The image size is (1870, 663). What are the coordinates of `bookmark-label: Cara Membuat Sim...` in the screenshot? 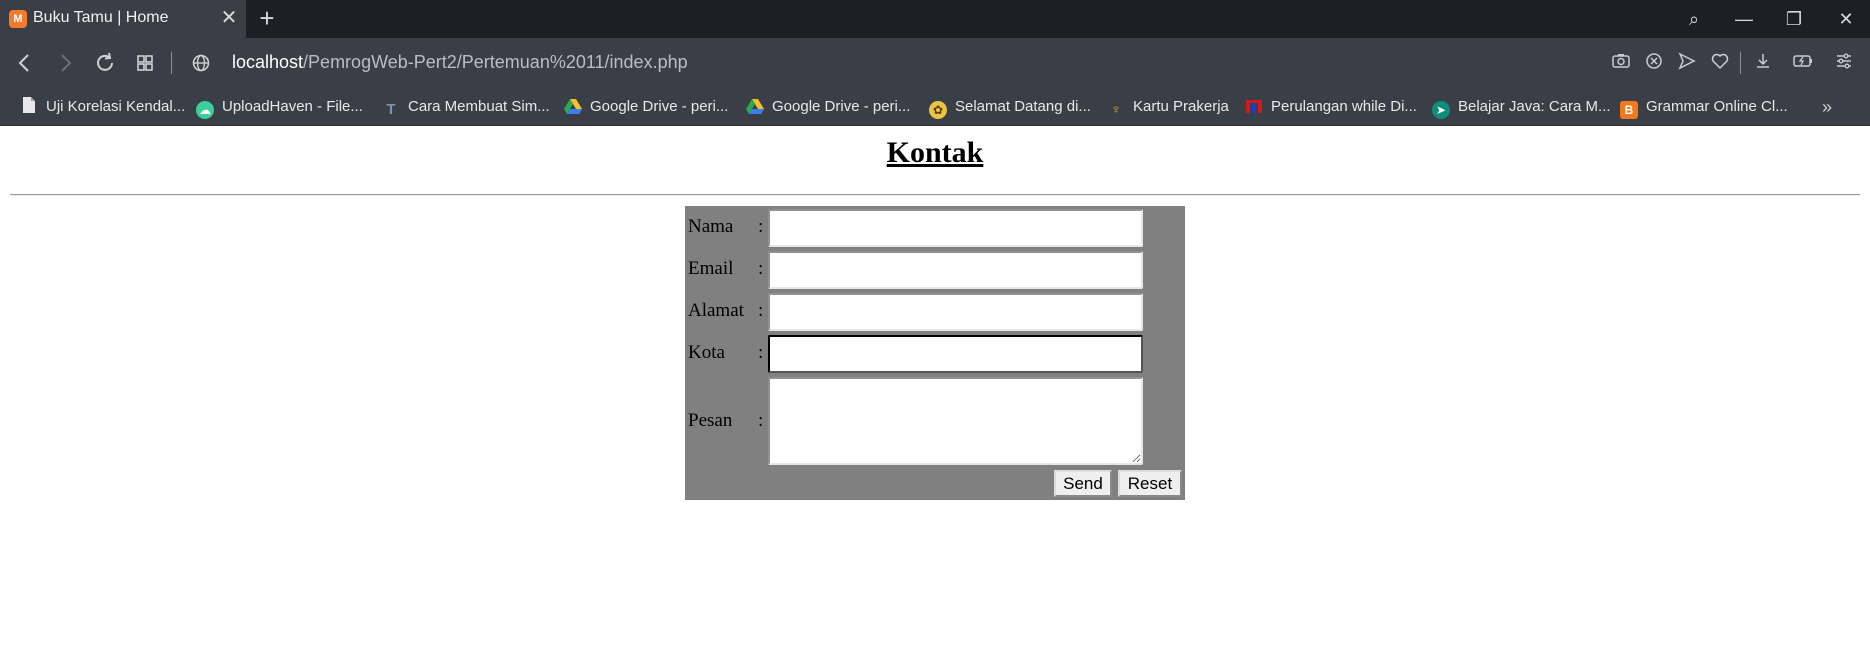 It's located at (479, 106).